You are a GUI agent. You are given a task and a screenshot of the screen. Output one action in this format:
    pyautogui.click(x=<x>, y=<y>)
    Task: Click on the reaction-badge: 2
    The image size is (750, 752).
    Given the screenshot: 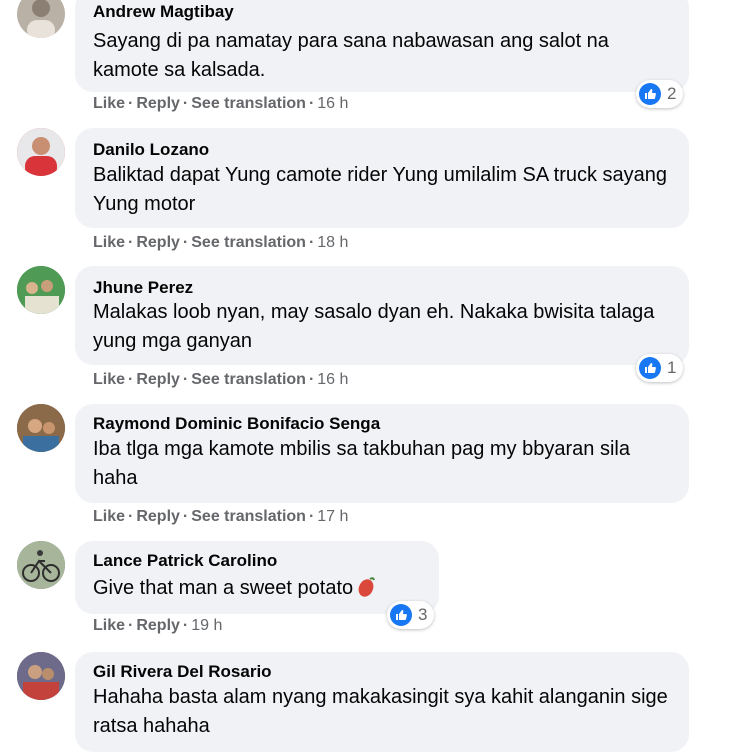 What is the action you would take?
    pyautogui.click(x=660, y=94)
    